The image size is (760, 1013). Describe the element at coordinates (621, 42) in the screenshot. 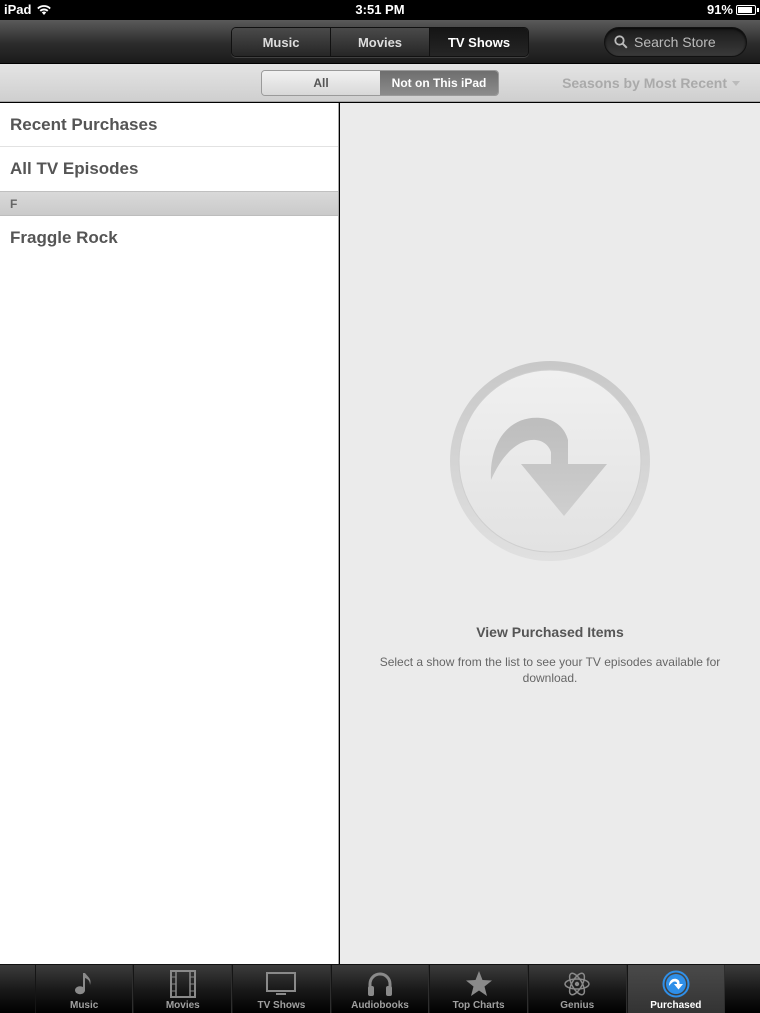

I see `search-icon` at that location.